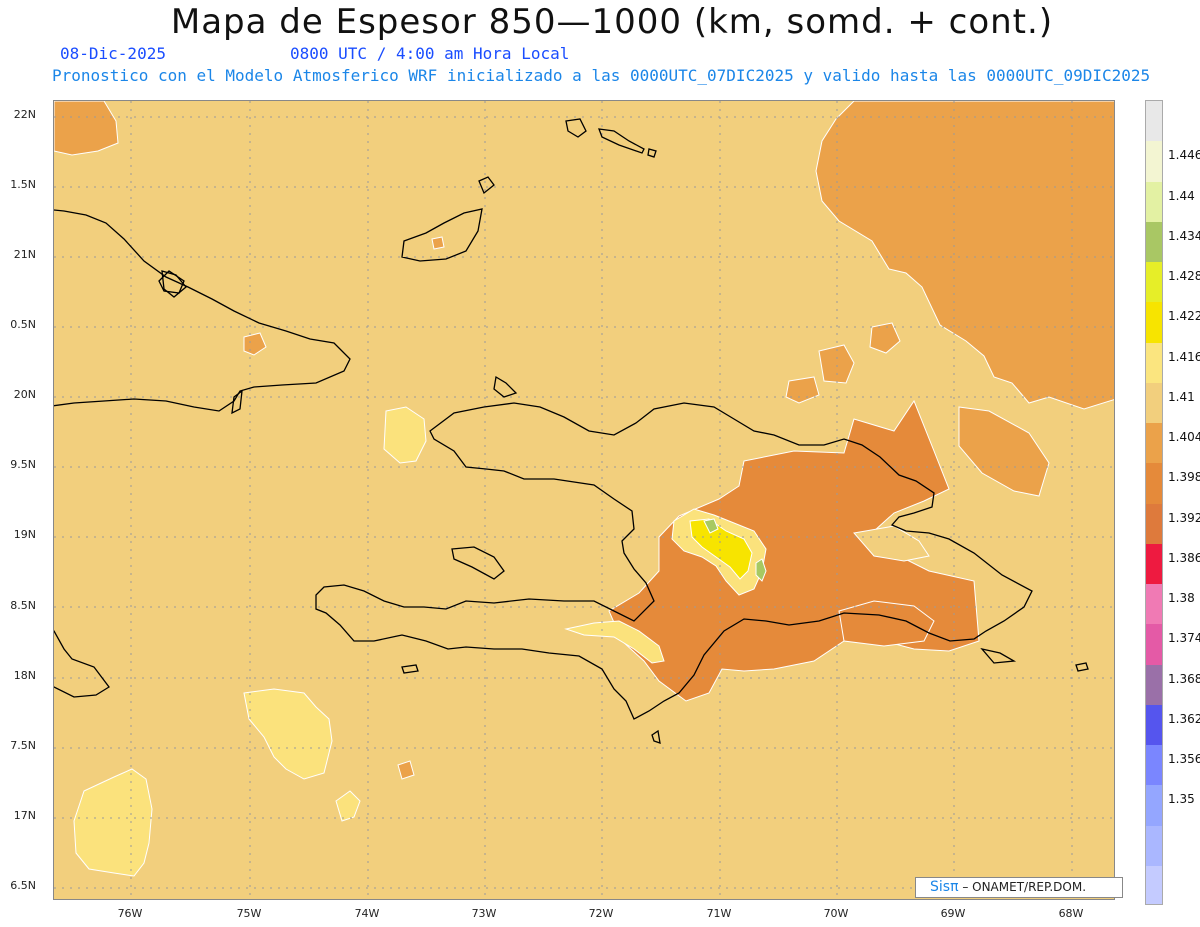 This screenshot has width=1200, height=927. What do you see at coordinates (24, 534) in the screenshot?
I see `lat-label: 19N` at bounding box center [24, 534].